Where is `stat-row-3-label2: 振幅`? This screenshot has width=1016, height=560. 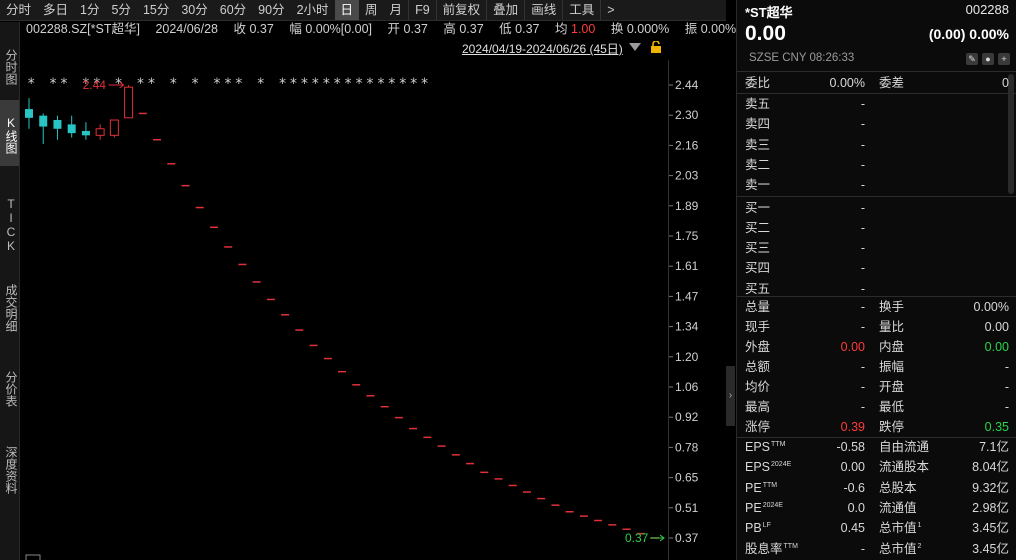
stat-row-3-label2: 振幅 is located at coordinates (892, 367).